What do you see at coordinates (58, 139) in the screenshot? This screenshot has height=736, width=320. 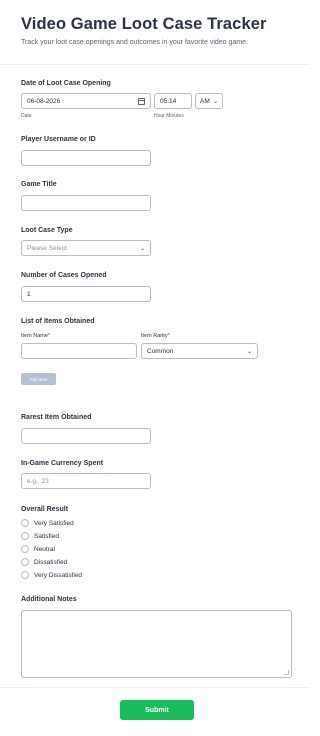 I see `player-label: Player Username or ID` at bounding box center [58, 139].